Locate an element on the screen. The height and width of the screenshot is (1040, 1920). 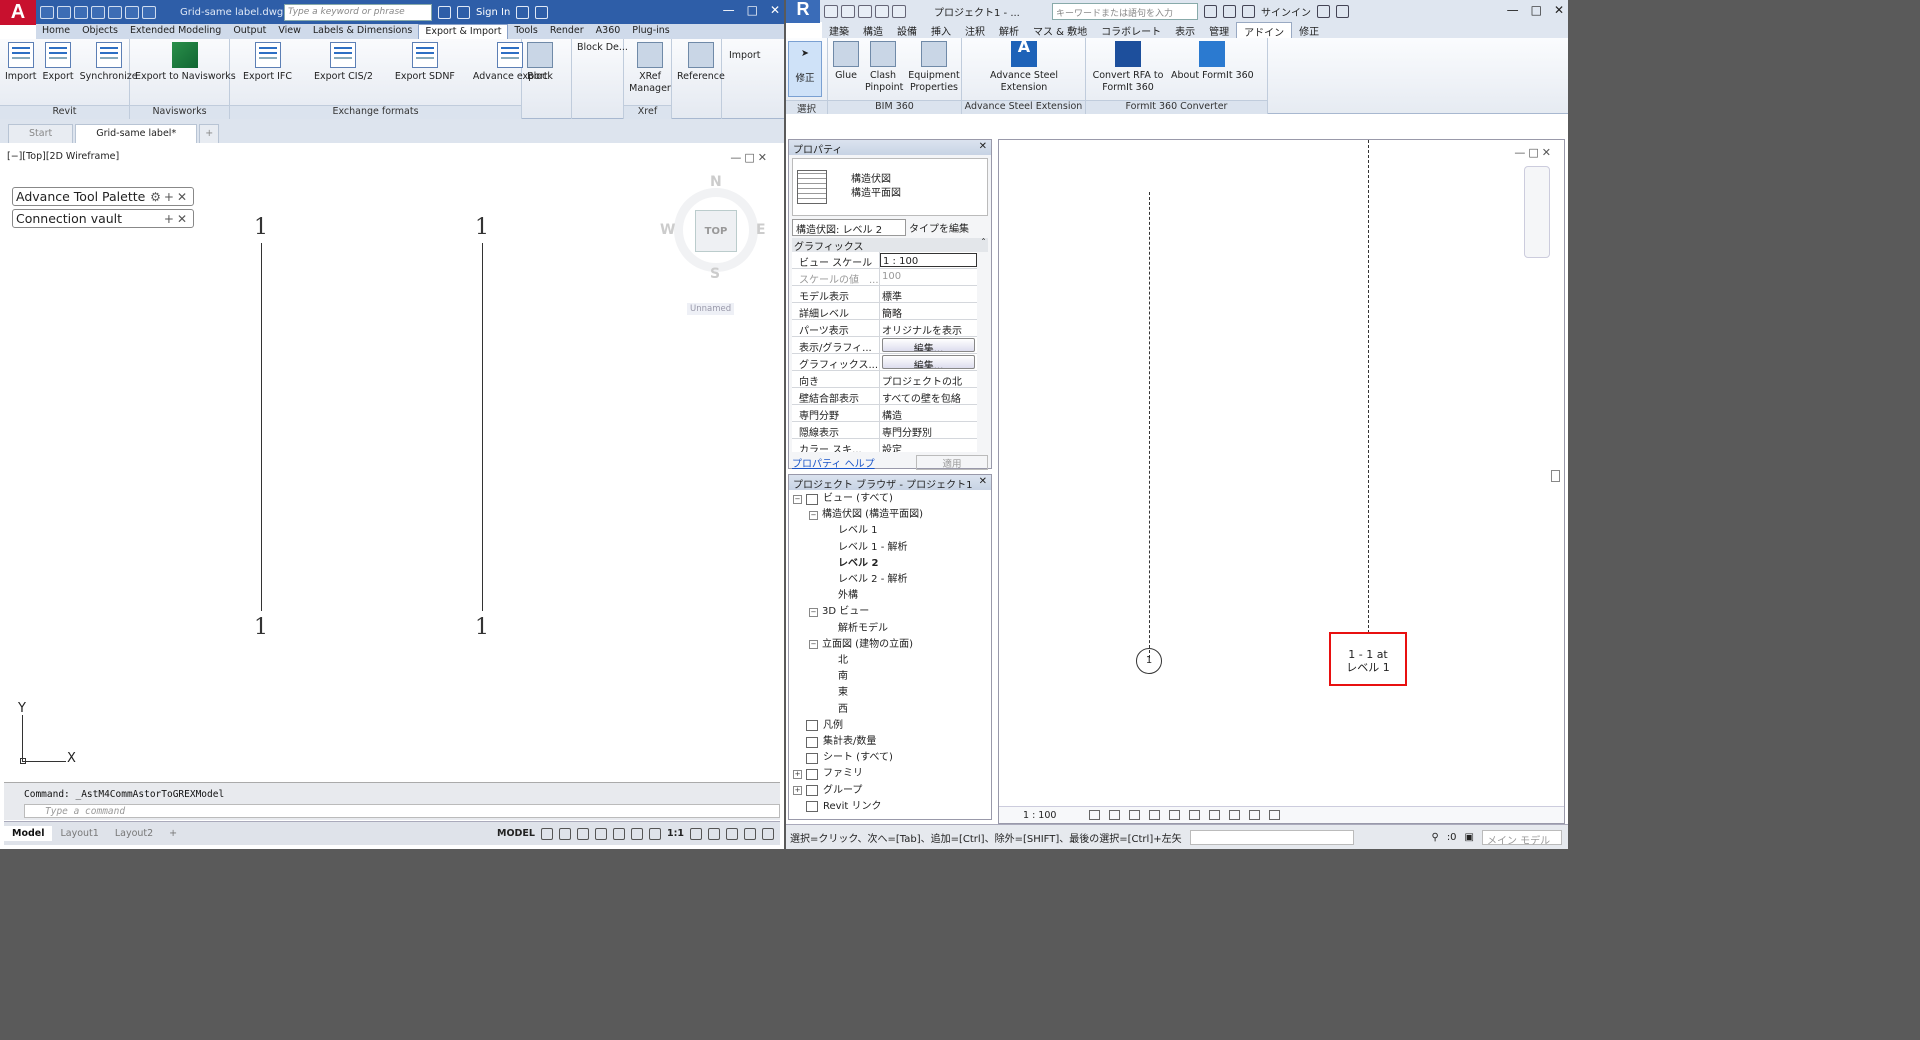
tab-plug-ins: Plug-ins is located at coordinates (650, 31).